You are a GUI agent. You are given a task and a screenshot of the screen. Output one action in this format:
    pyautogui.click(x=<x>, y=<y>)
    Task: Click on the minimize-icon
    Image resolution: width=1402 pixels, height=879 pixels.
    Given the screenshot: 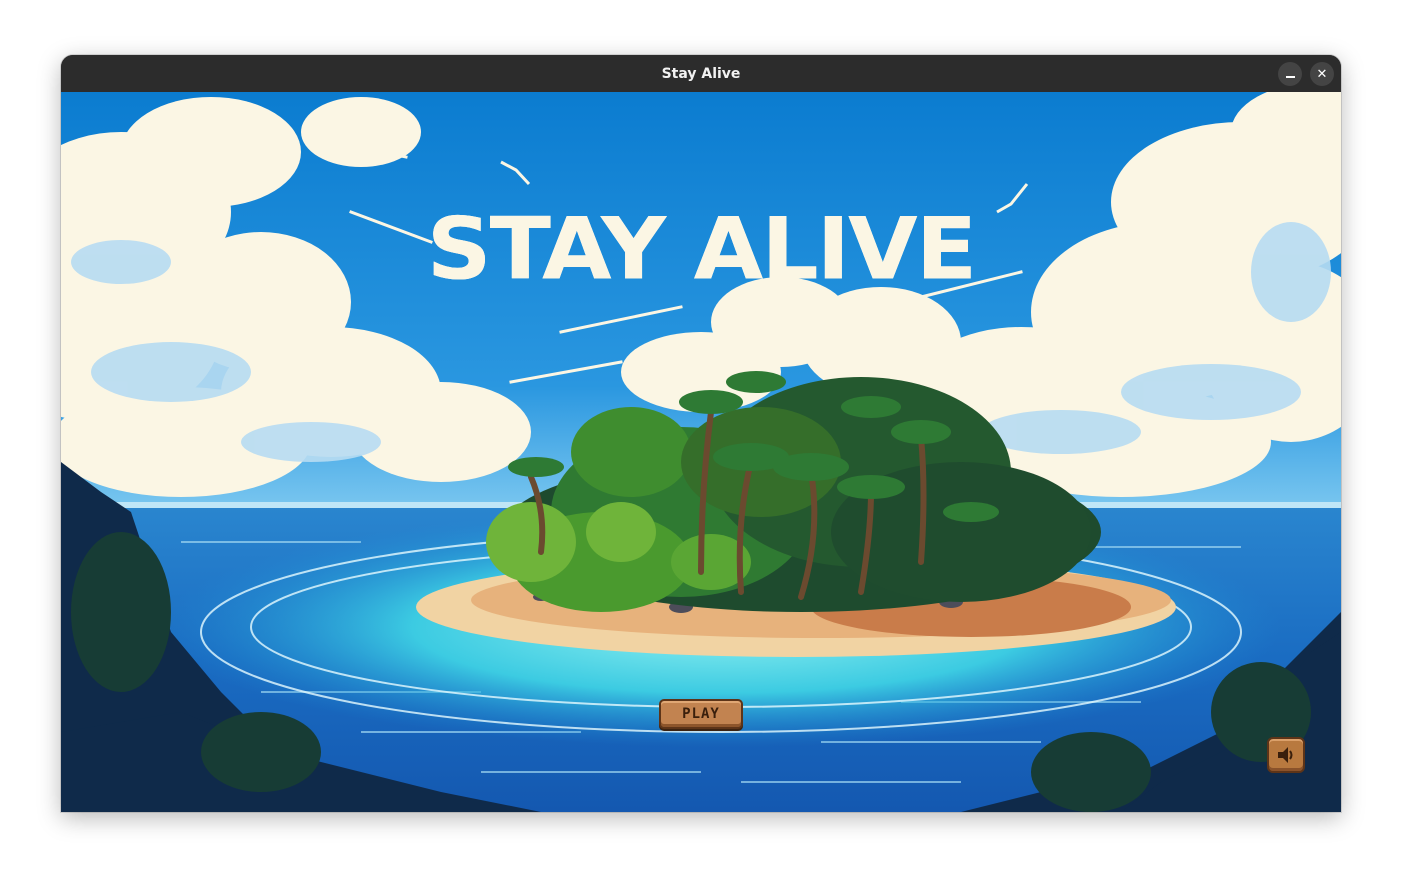 What is the action you would take?
    pyautogui.click(x=1290, y=77)
    